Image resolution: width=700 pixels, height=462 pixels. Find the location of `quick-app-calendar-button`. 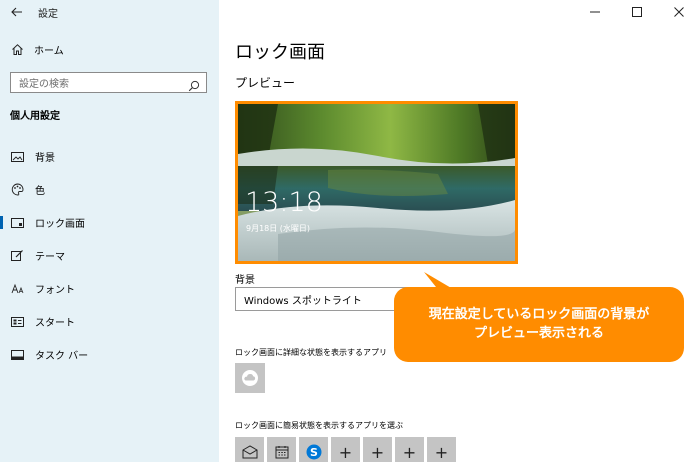

quick-app-calendar-button is located at coordinates (281, 449).